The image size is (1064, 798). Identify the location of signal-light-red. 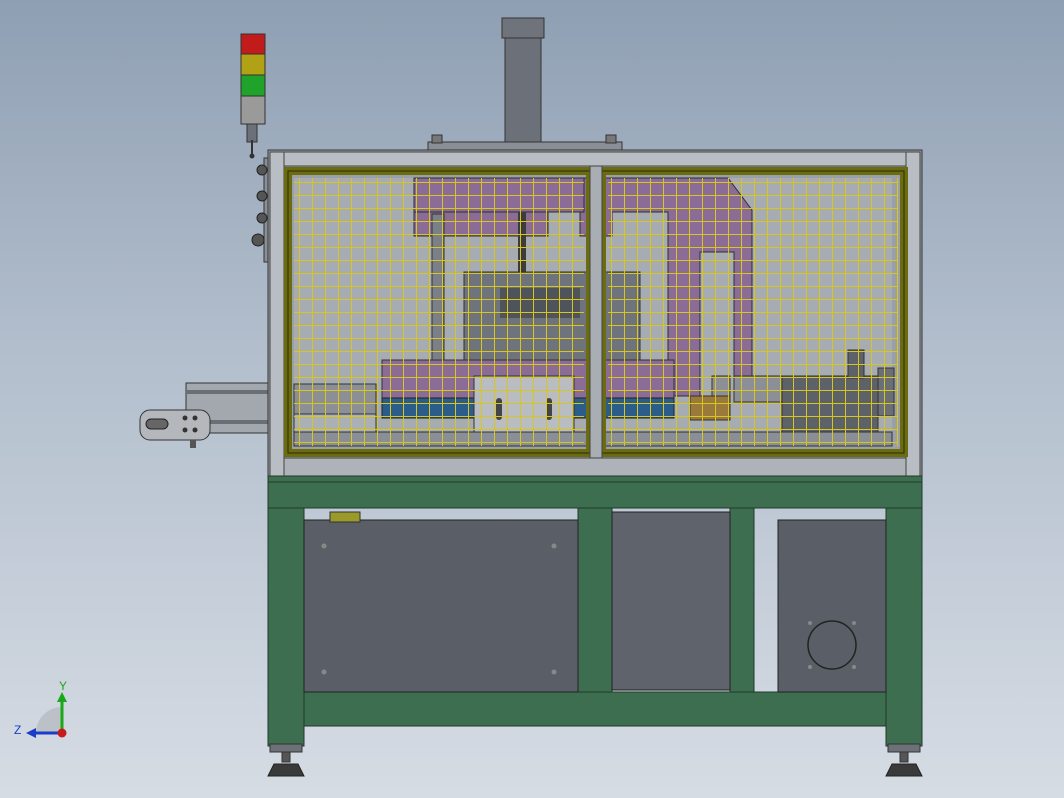
(253, 44).